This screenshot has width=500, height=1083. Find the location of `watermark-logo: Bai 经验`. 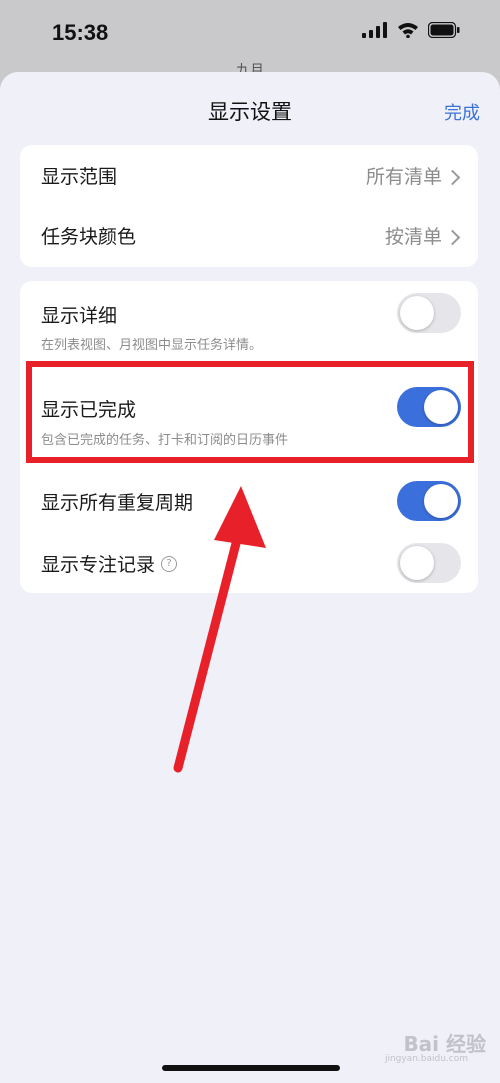

watermark-logo: Bai 经验 is located at coordinates (444, 1044).